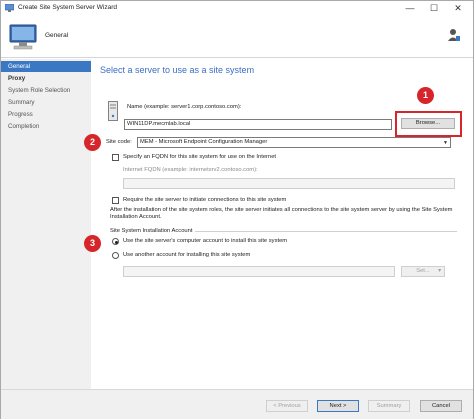  What do you see at coordinates (46, 90) in the screenshot?
I see `nav-item-system-role-selection: System Role Selection` at bounding box center [46, 90].